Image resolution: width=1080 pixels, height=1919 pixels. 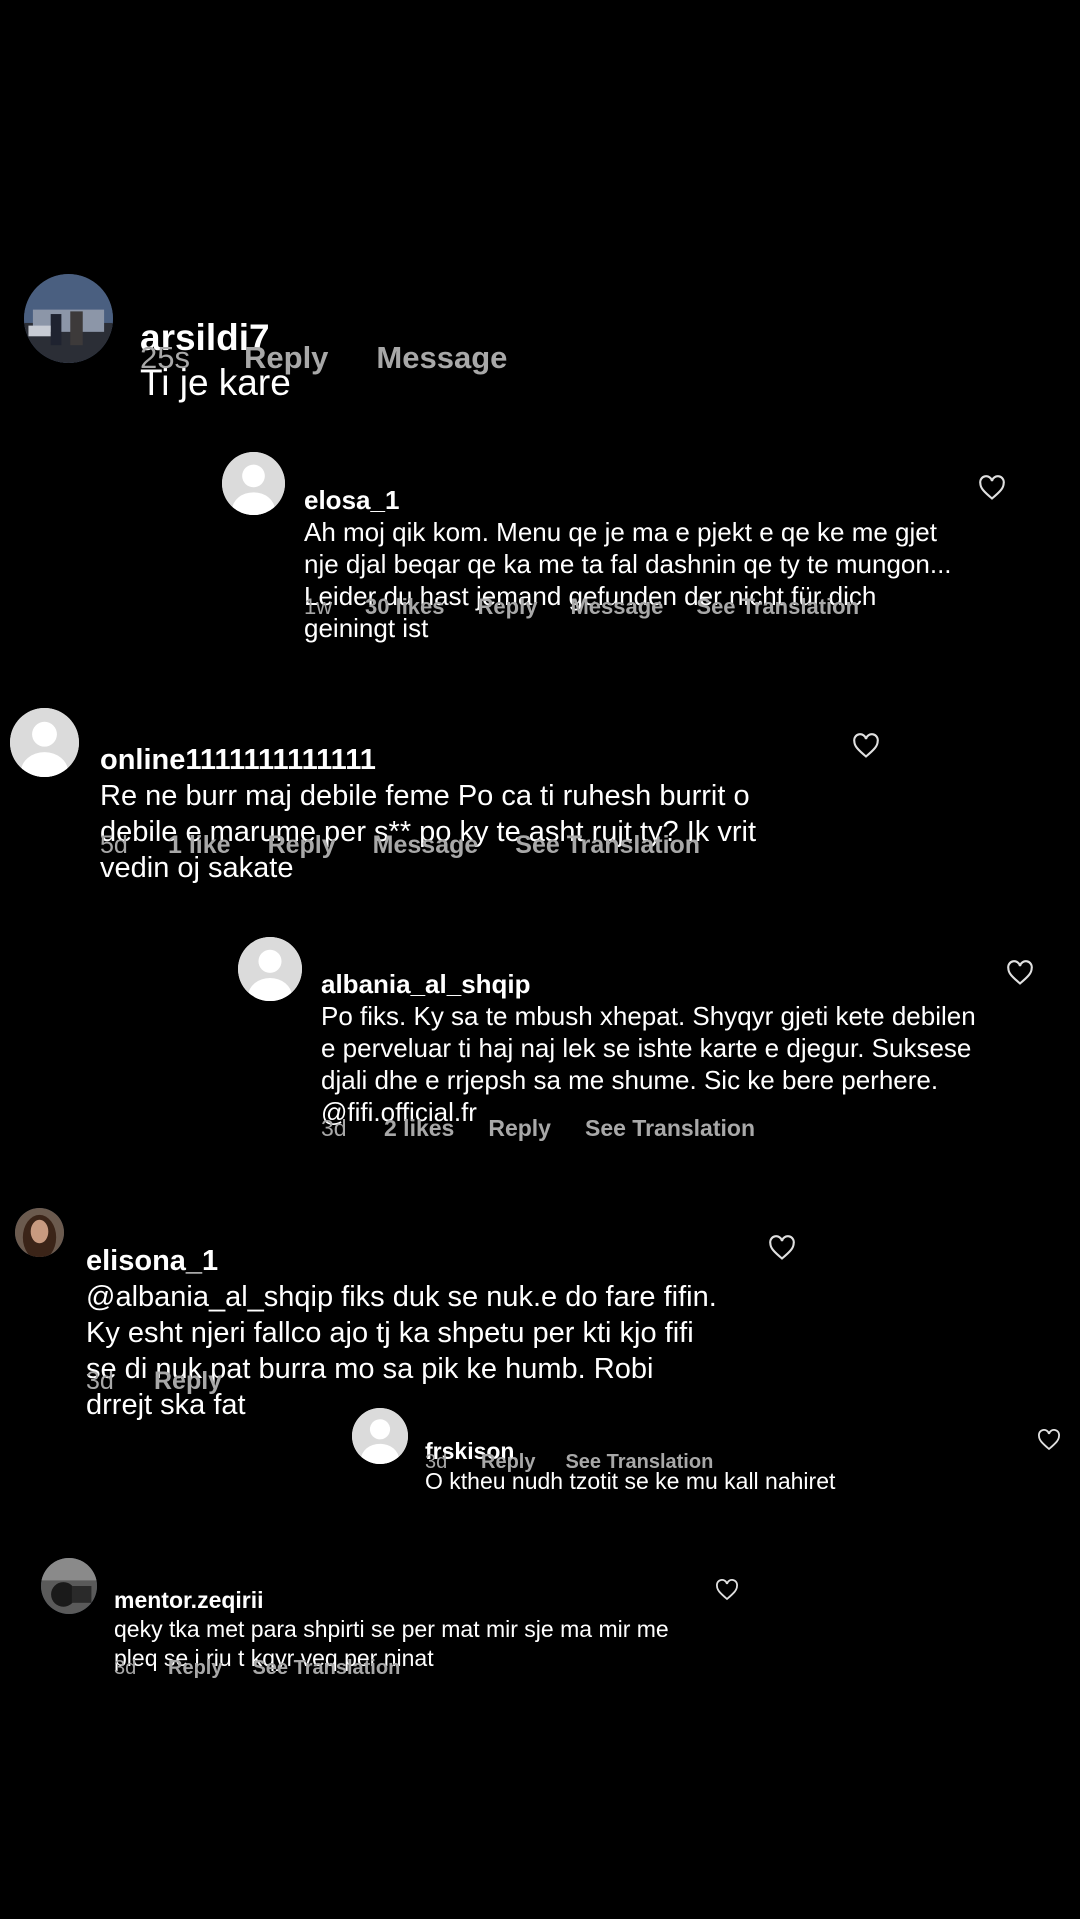 What do you see at coordinates (419, 1128) in the screenshot?
I see `likes-count: 2 likes` at bounding box center [419, 1128].